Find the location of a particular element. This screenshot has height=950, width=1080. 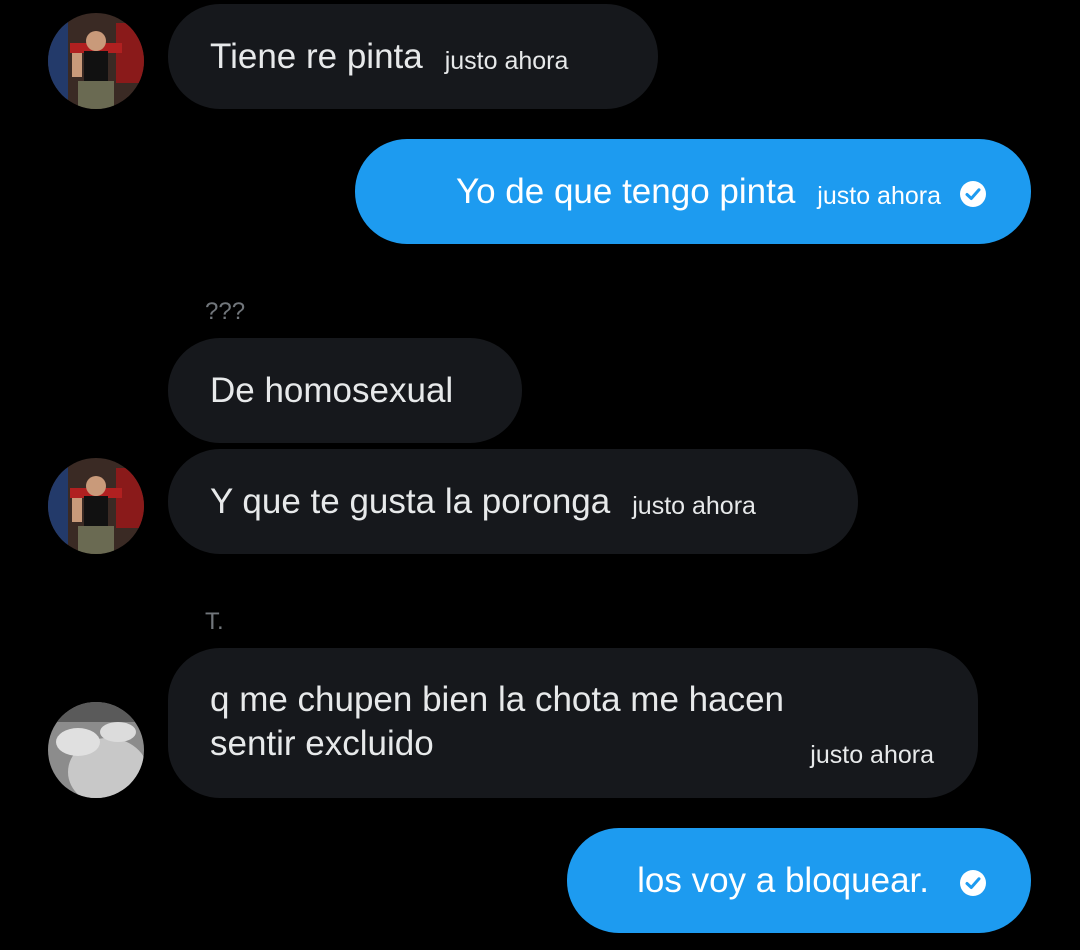

message-text: sentir excluido is located at coordinates (322, 743).